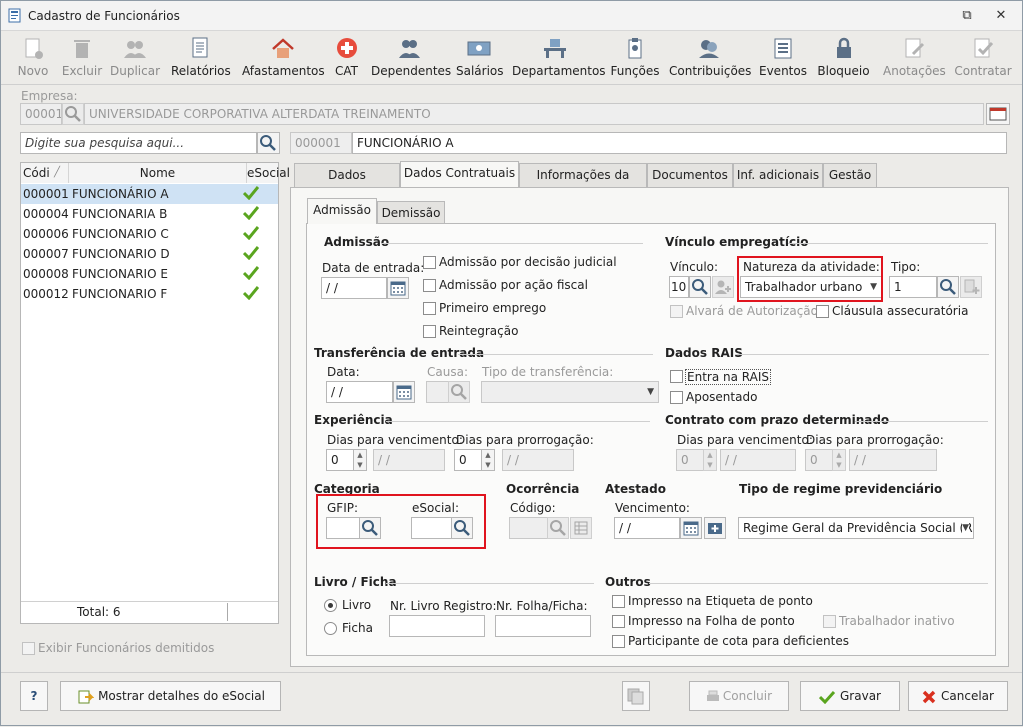  What do you see at coordinates (958, 696) in the screenshot?
I see `cancelar-button: Cancelar` at bounding box center [958, 696].